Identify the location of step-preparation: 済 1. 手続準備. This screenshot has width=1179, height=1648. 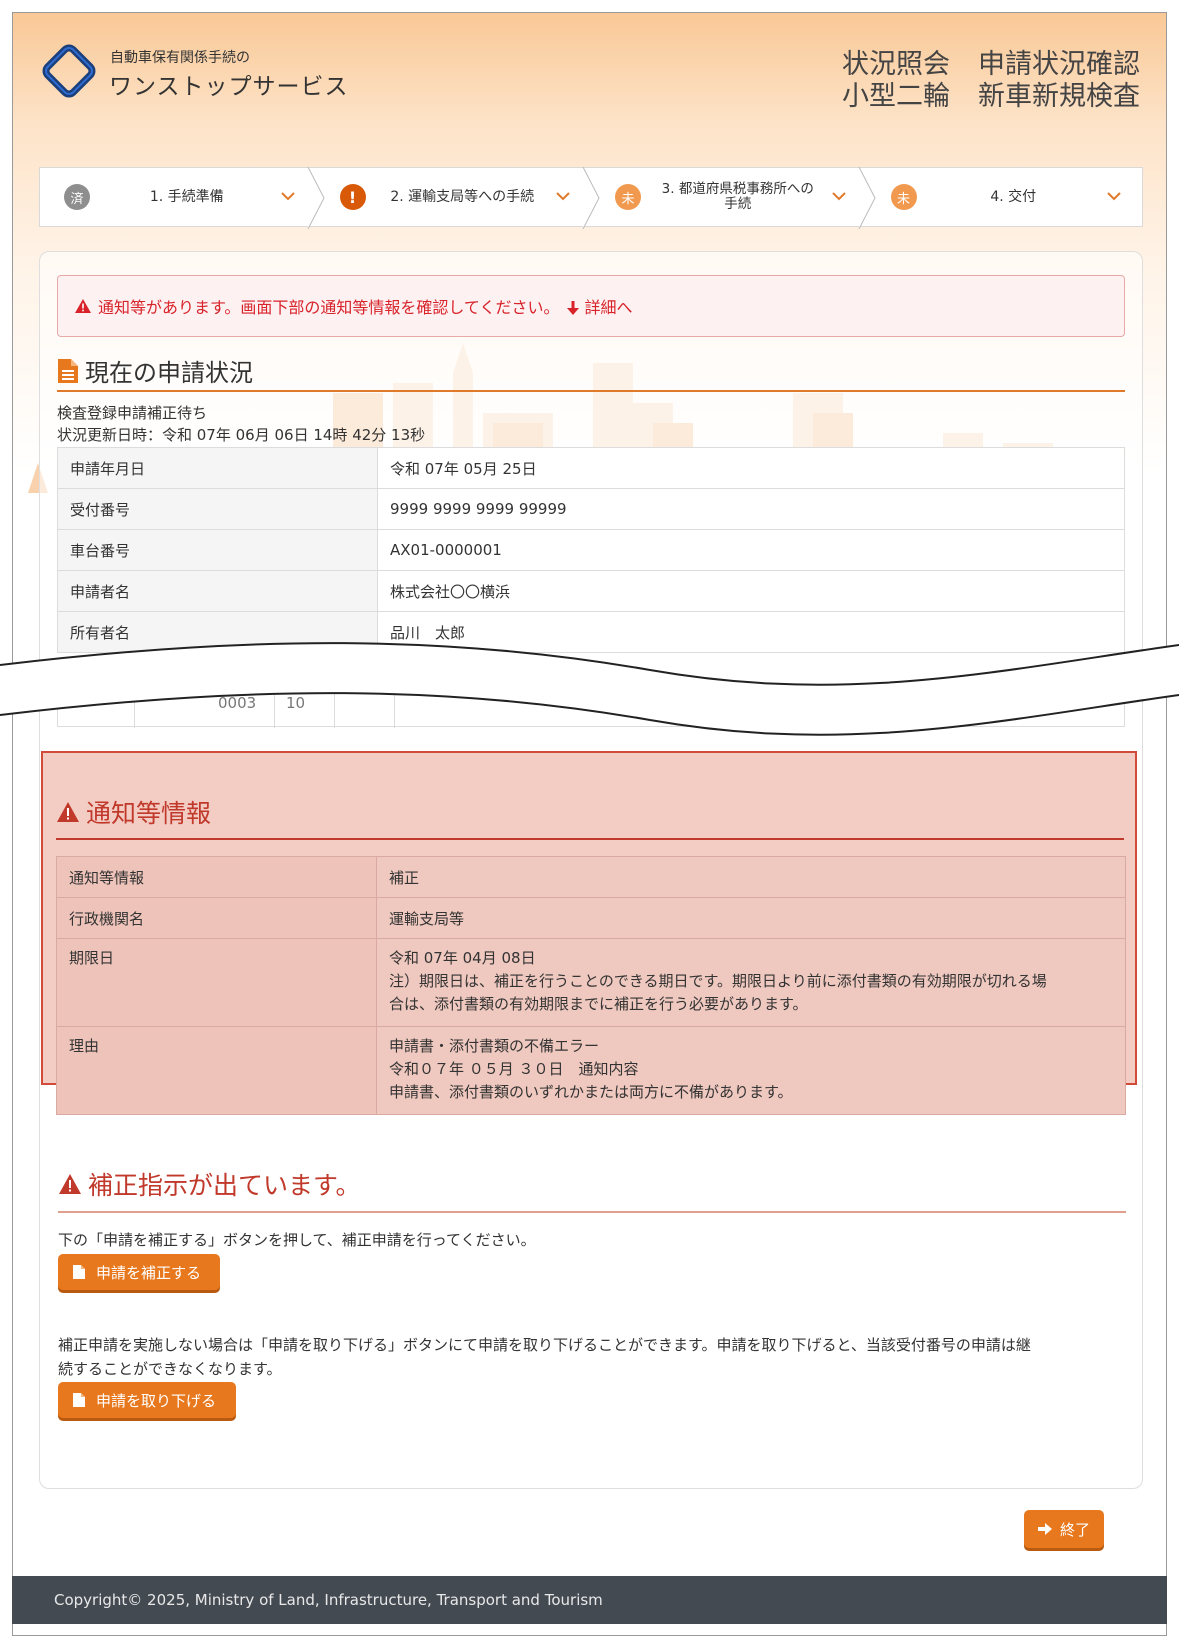
(182, 198).